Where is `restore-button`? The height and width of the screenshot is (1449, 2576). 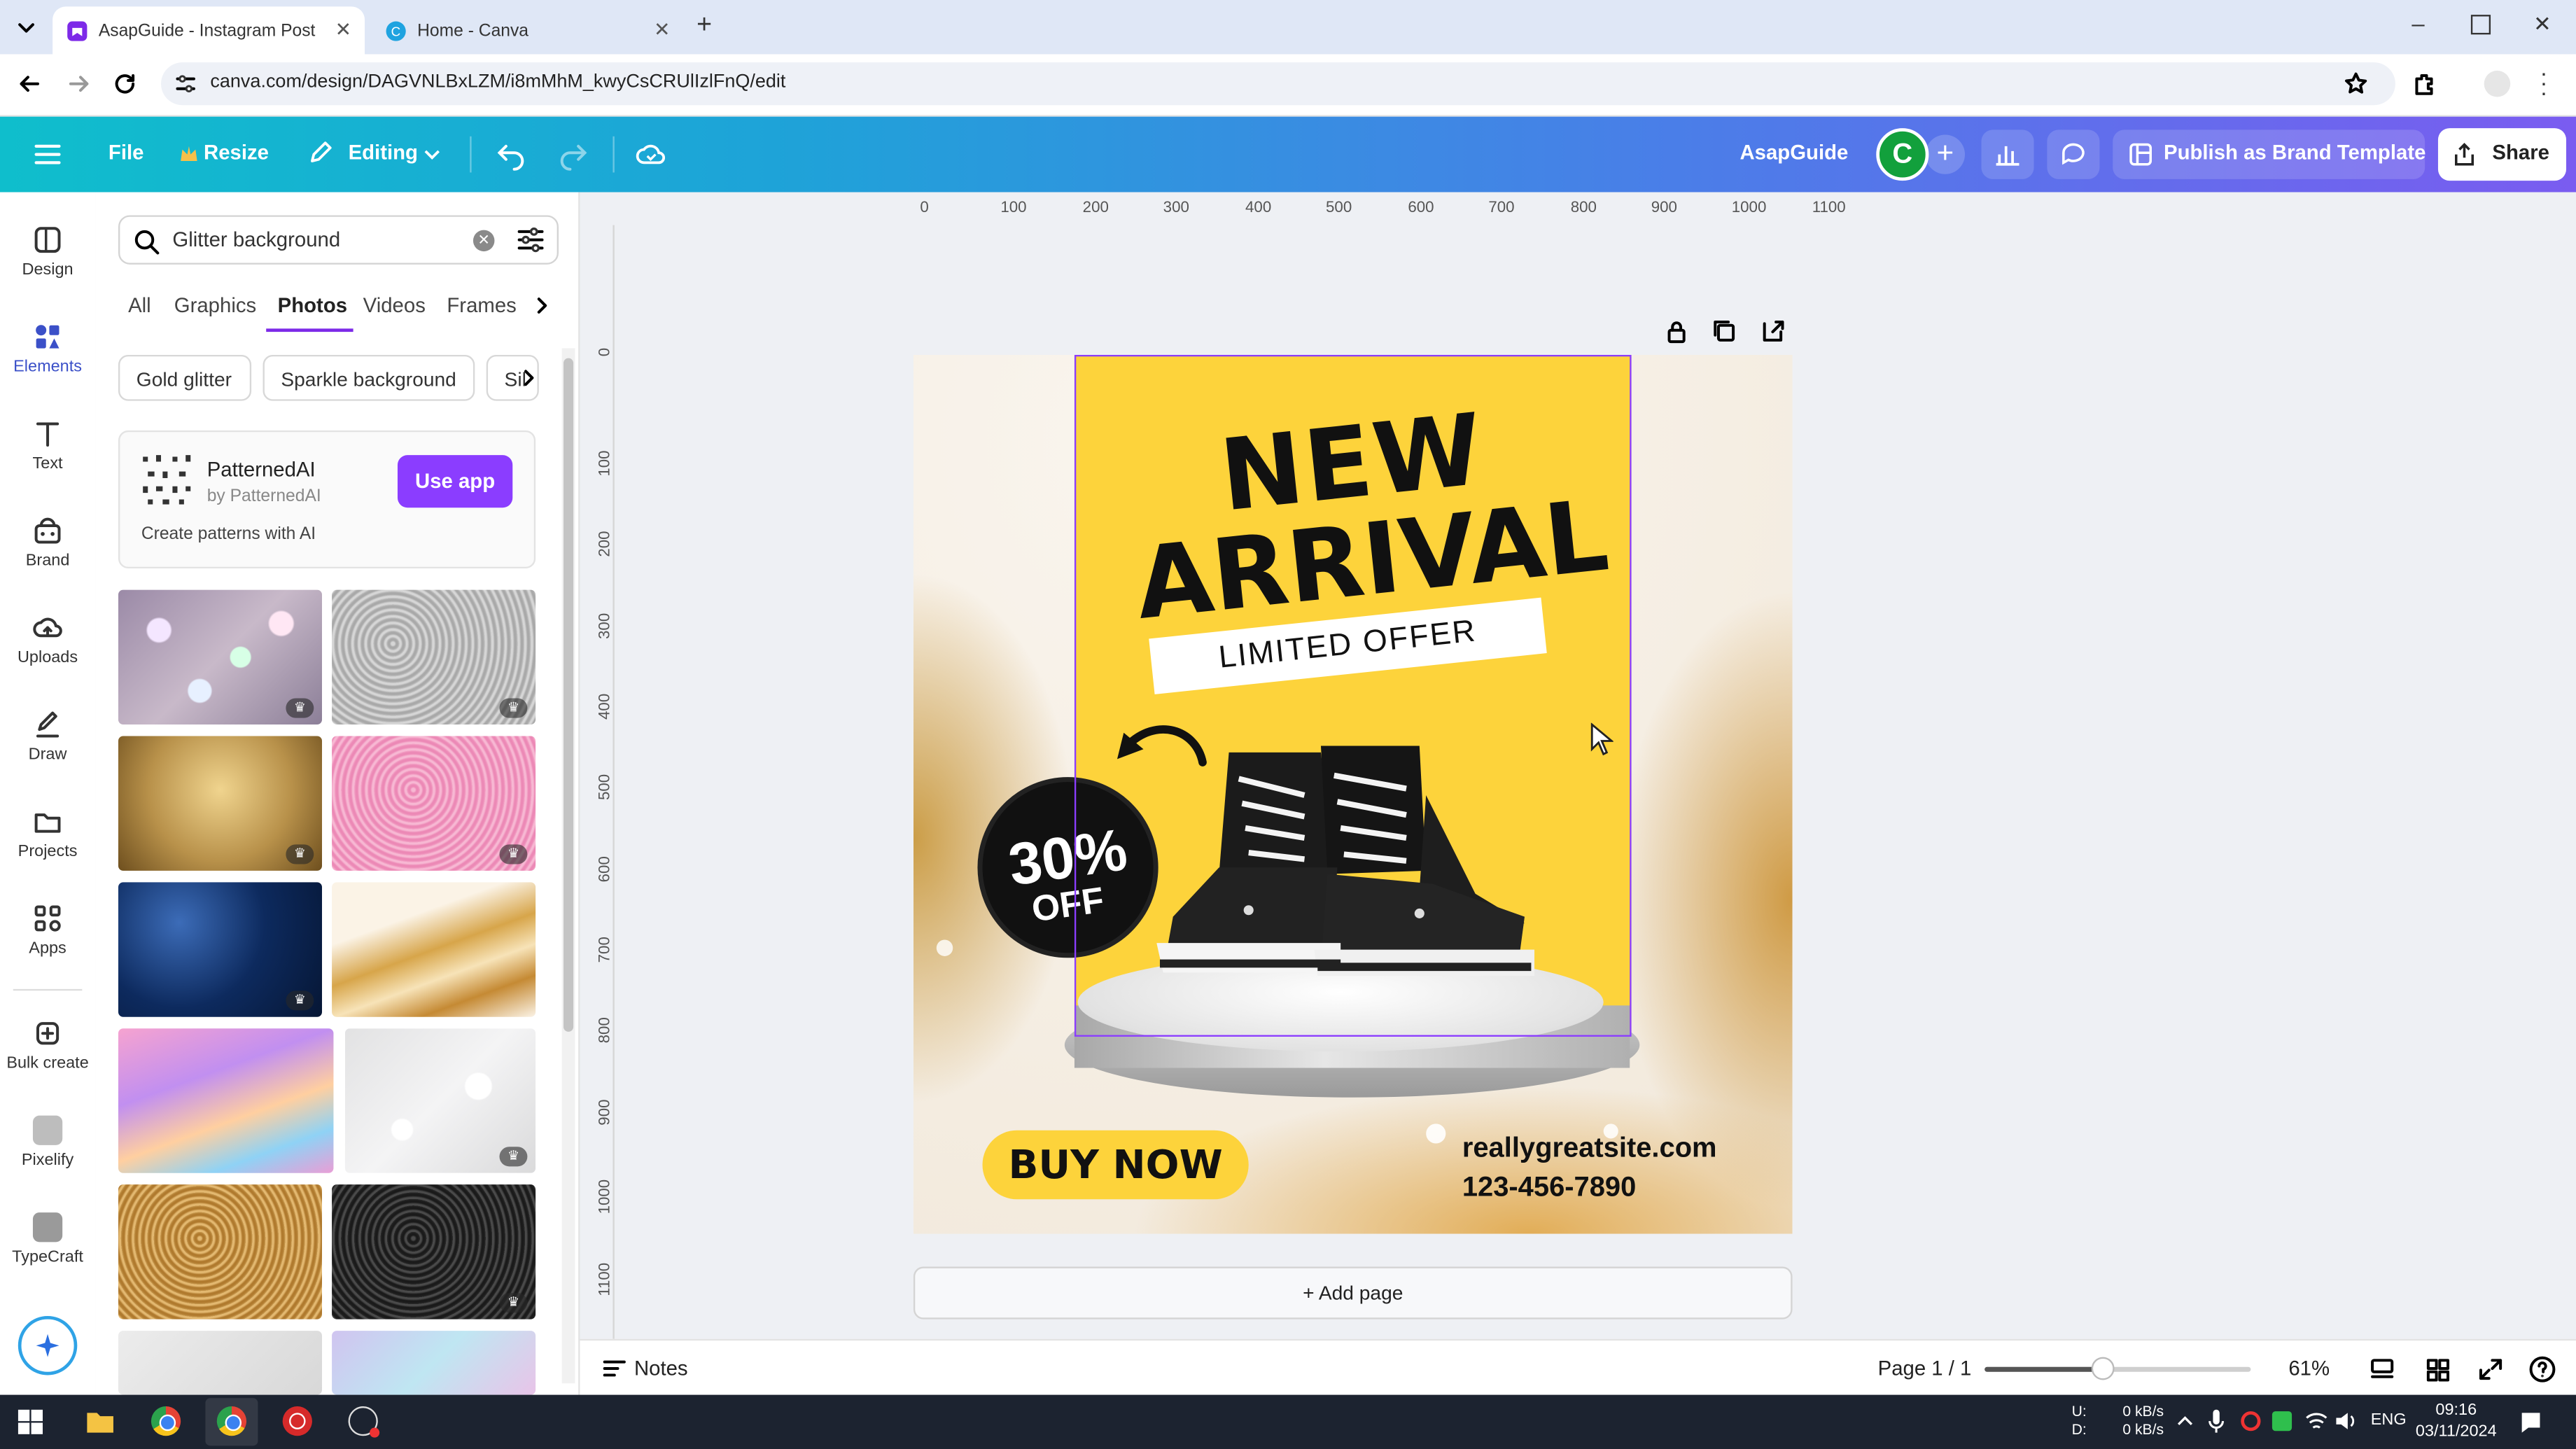 restore-button is located at coordinates (2480, 25).